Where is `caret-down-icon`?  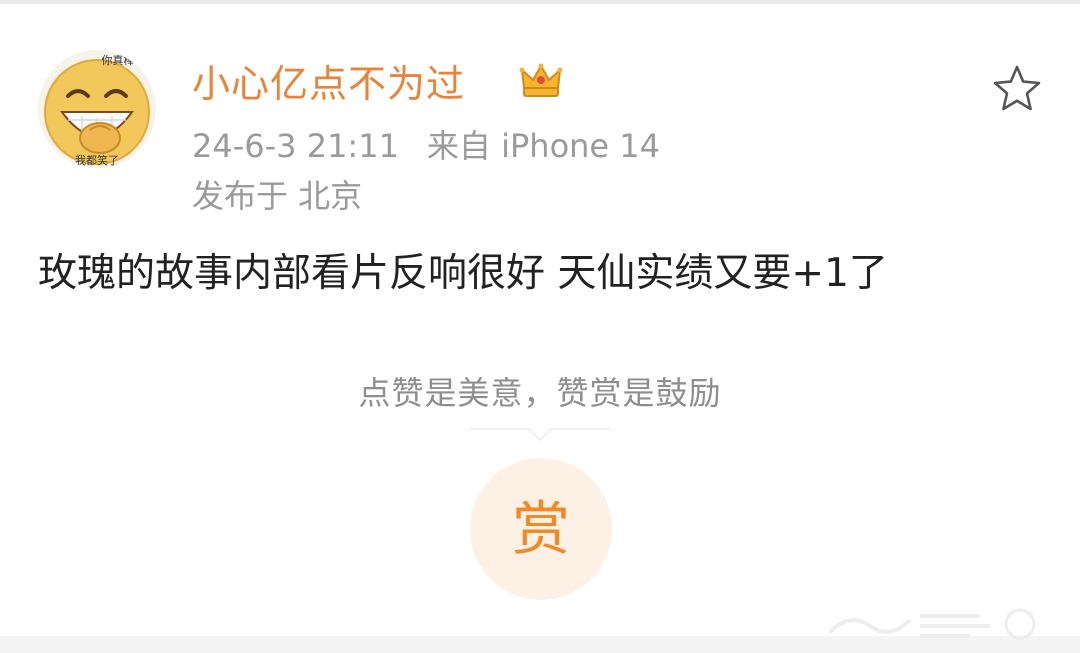 caret-down-icon is located at coordinates (540, 435).